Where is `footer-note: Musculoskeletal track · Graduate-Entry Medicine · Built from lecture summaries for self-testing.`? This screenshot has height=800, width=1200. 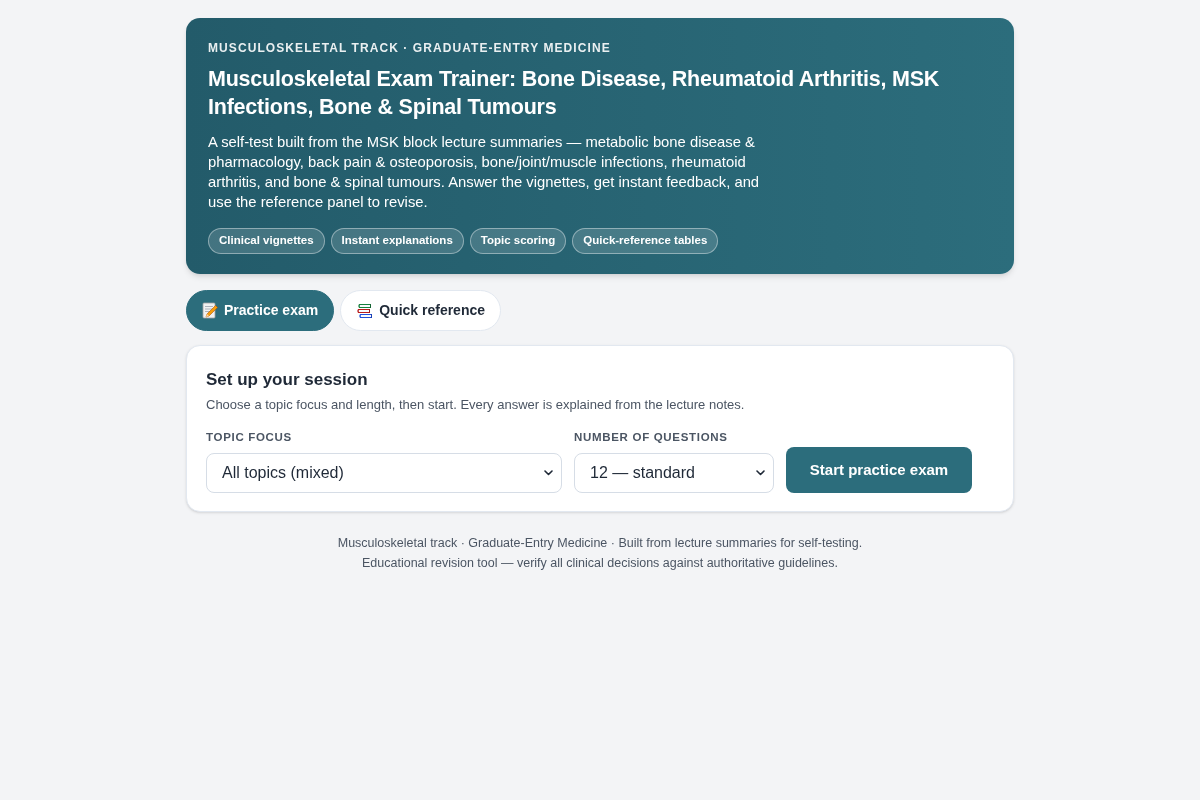
footer-note: Musculoskeletal track · Graduate-Entry Medicine · Built from lecture summaries for self-testing. is located at coordinates (600, 543).